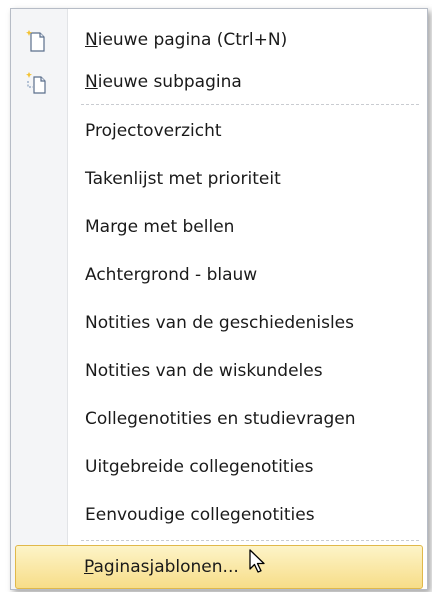 This screenshot has height=592, width=432. What do you see at coordinates (200, 515) in the screenshot?
I see `menu-item-label: Eenvoudige collegenotities` at bounding box center [200, 515].